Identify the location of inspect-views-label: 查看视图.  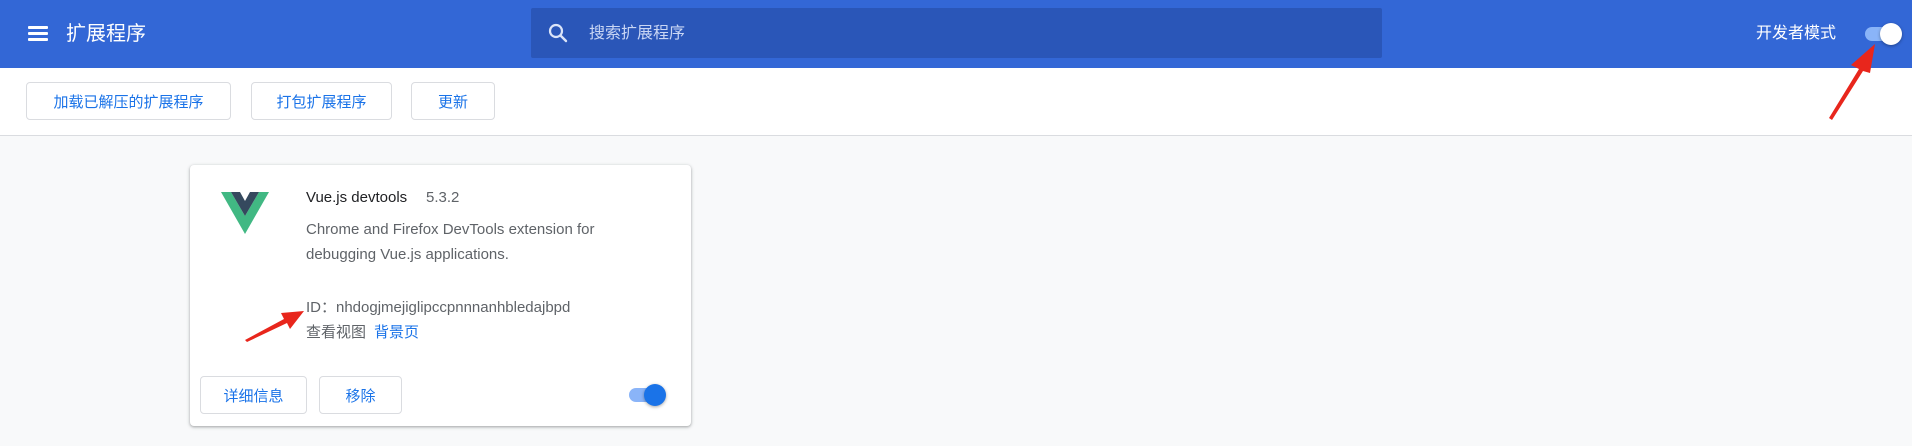
(336, 332).